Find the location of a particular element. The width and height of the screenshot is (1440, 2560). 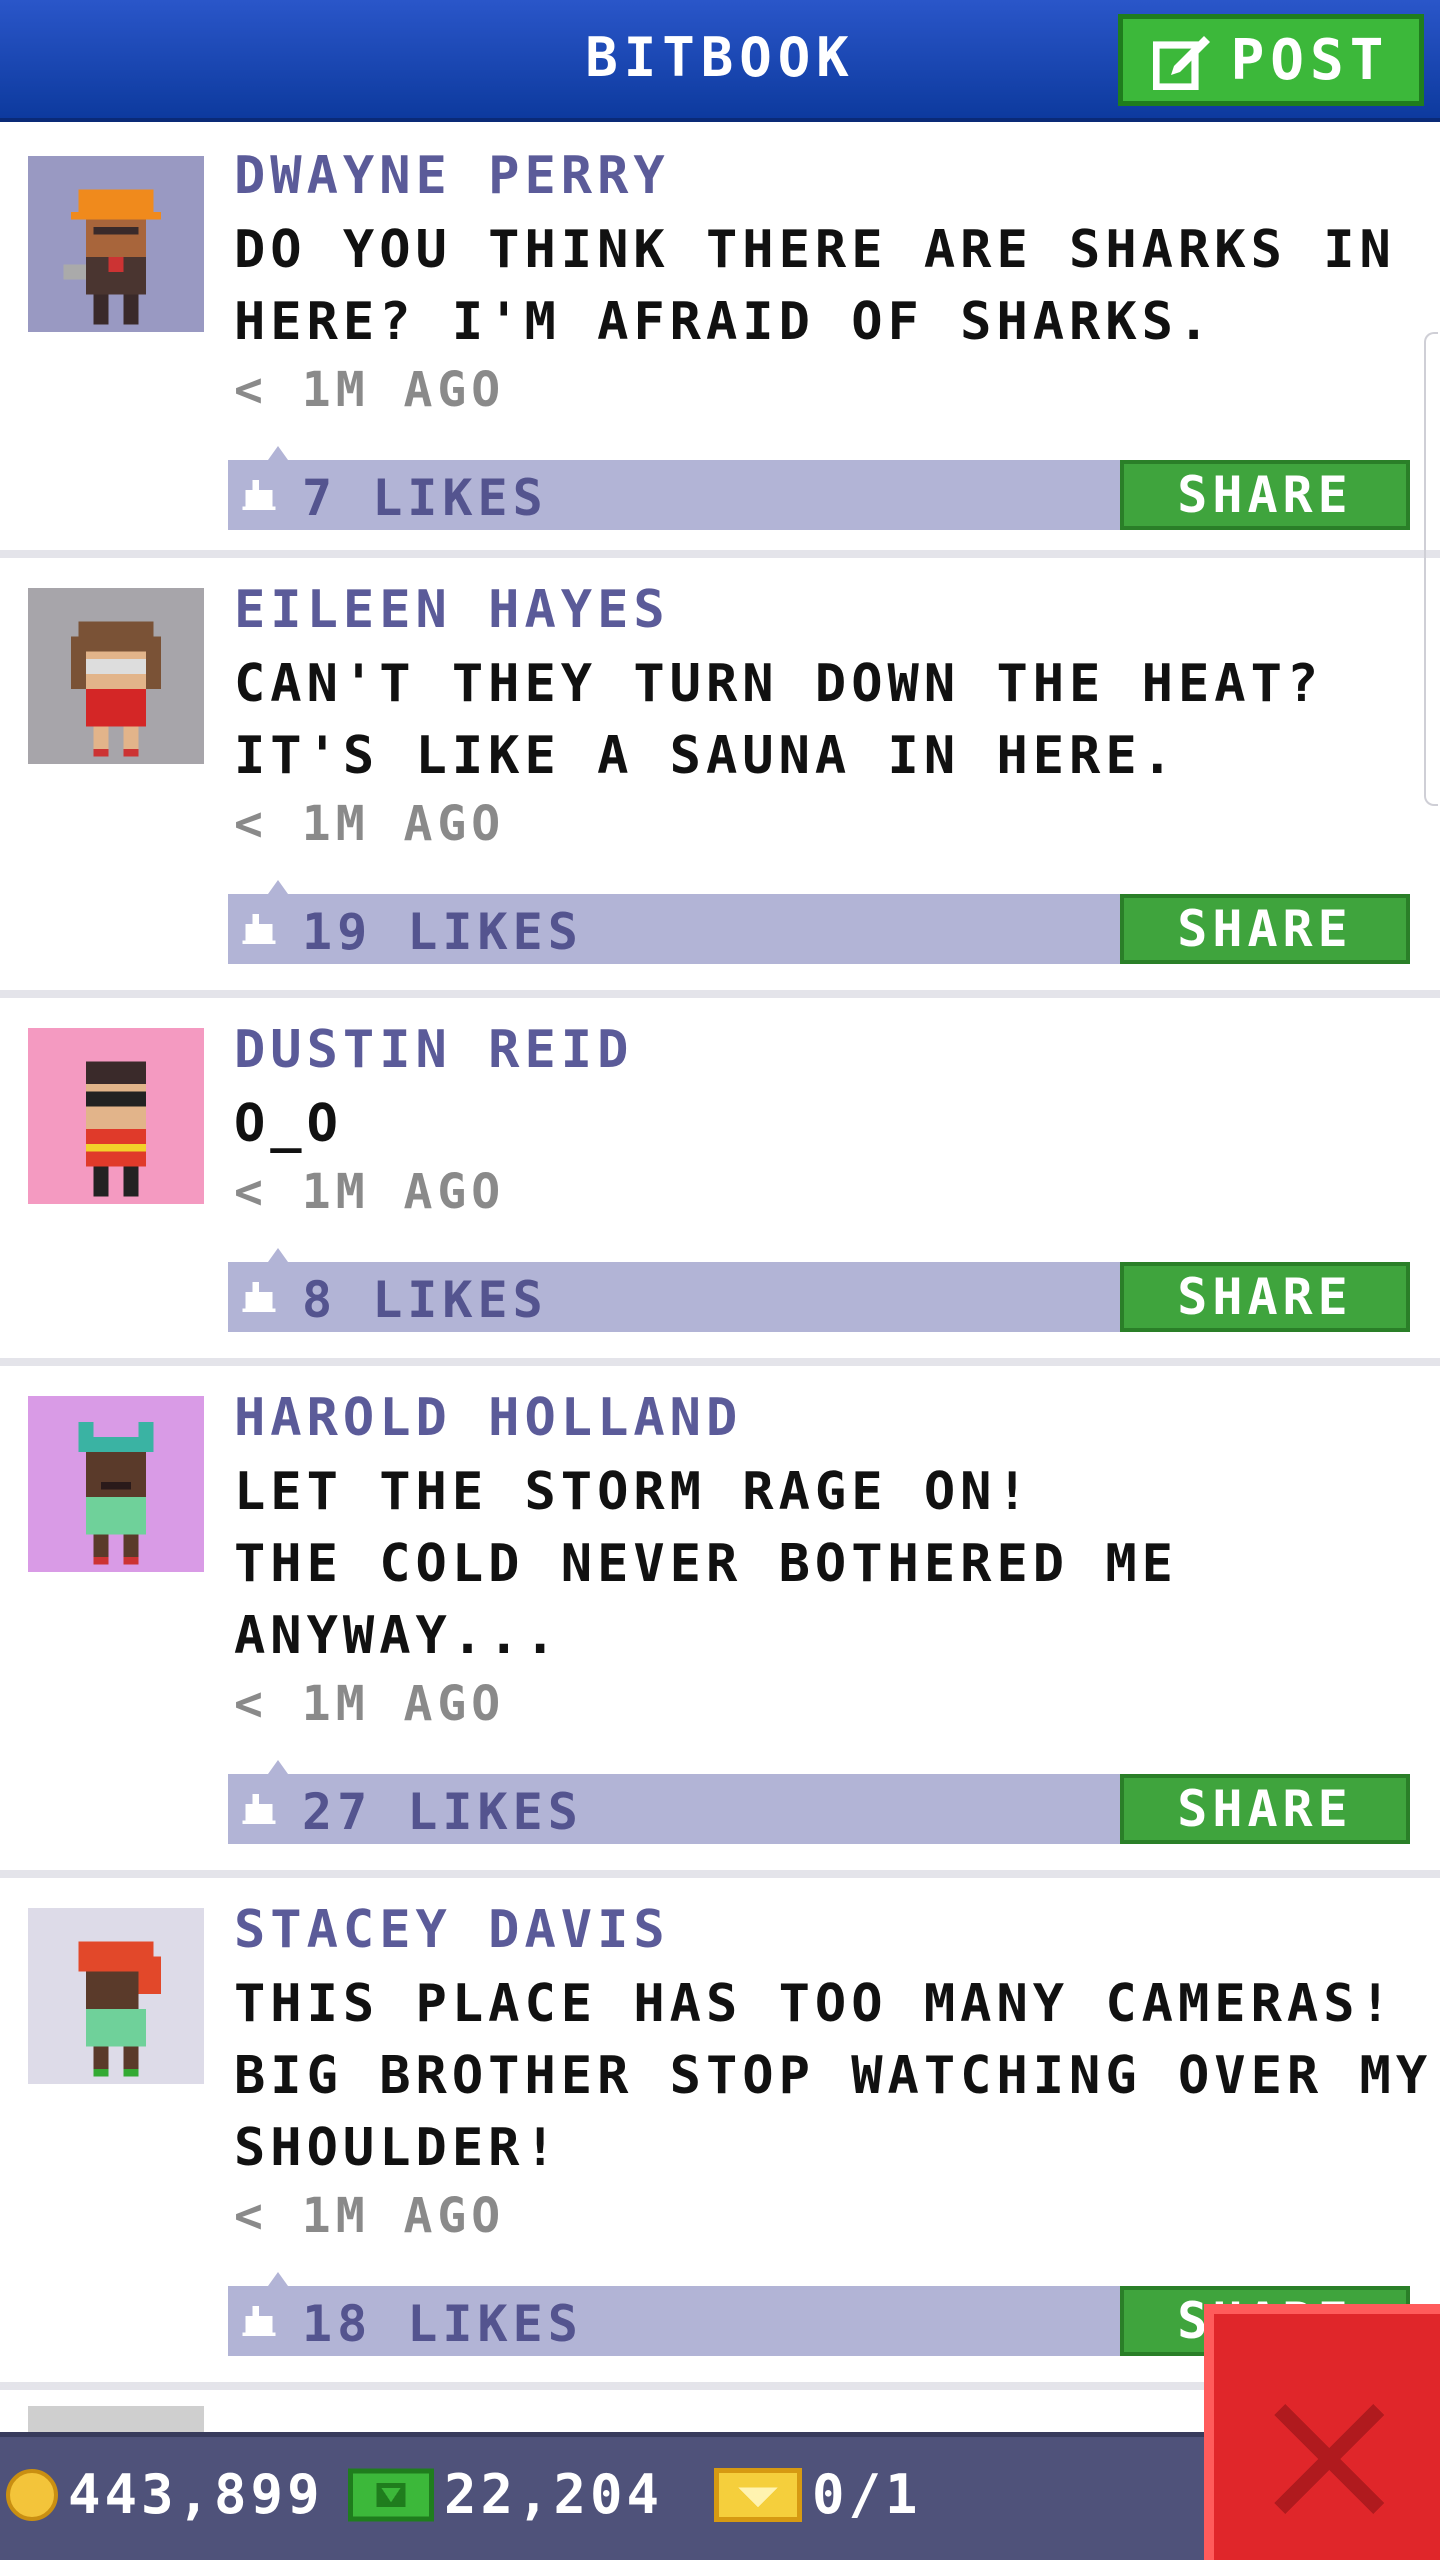

message-line: HERE? I'M AFRAID OF SHARKS. is located at coordinates (724, 322).